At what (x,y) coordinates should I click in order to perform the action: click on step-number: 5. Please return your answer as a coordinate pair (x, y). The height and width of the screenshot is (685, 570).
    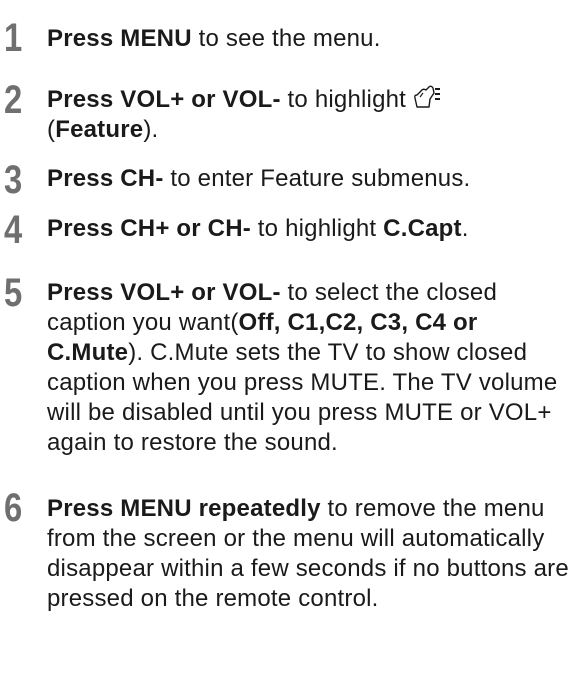
    Looking at the image, I should click on (13, 293).